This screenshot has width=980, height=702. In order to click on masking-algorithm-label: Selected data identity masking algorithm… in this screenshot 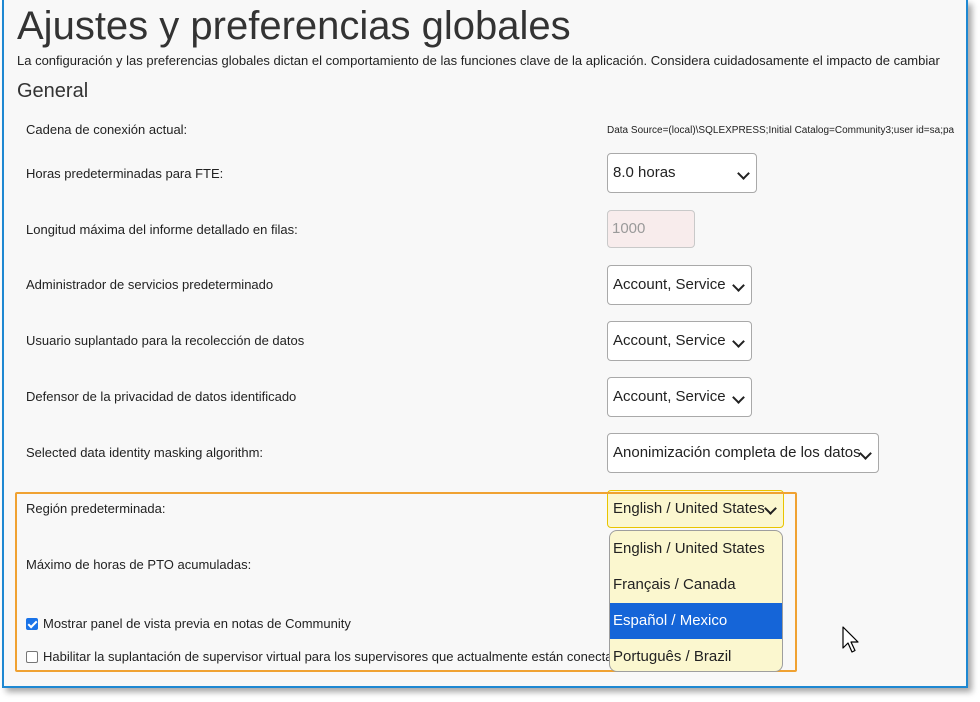, I will do `click(145, 452)`.